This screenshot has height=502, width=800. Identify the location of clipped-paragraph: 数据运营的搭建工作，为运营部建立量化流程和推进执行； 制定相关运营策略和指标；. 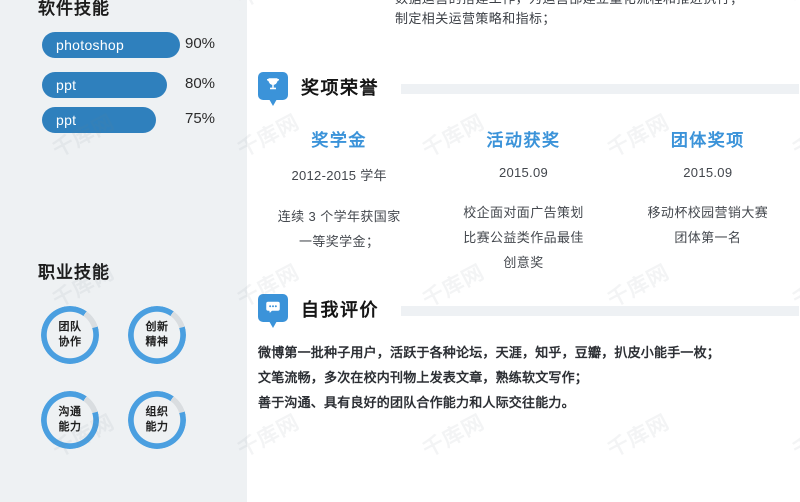
(595, 14).